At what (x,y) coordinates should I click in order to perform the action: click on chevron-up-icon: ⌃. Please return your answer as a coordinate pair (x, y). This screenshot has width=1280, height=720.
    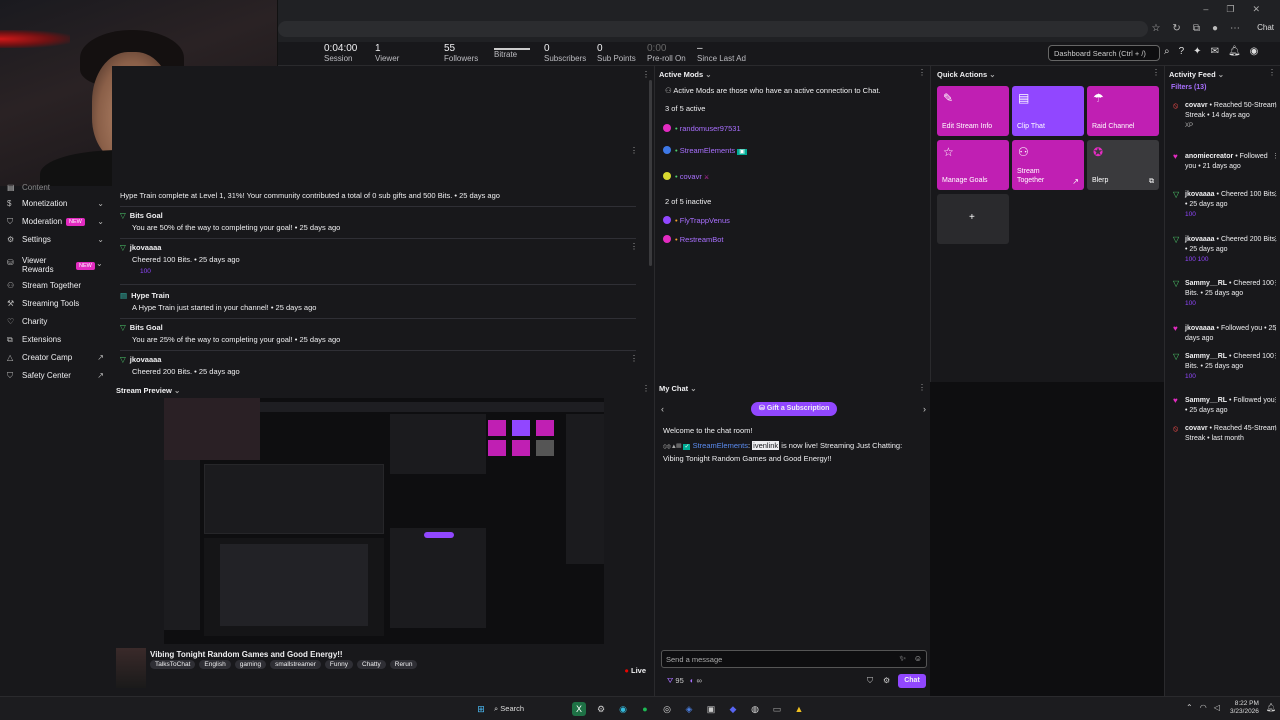
    Looking at the image, I should click on (1189, 707).